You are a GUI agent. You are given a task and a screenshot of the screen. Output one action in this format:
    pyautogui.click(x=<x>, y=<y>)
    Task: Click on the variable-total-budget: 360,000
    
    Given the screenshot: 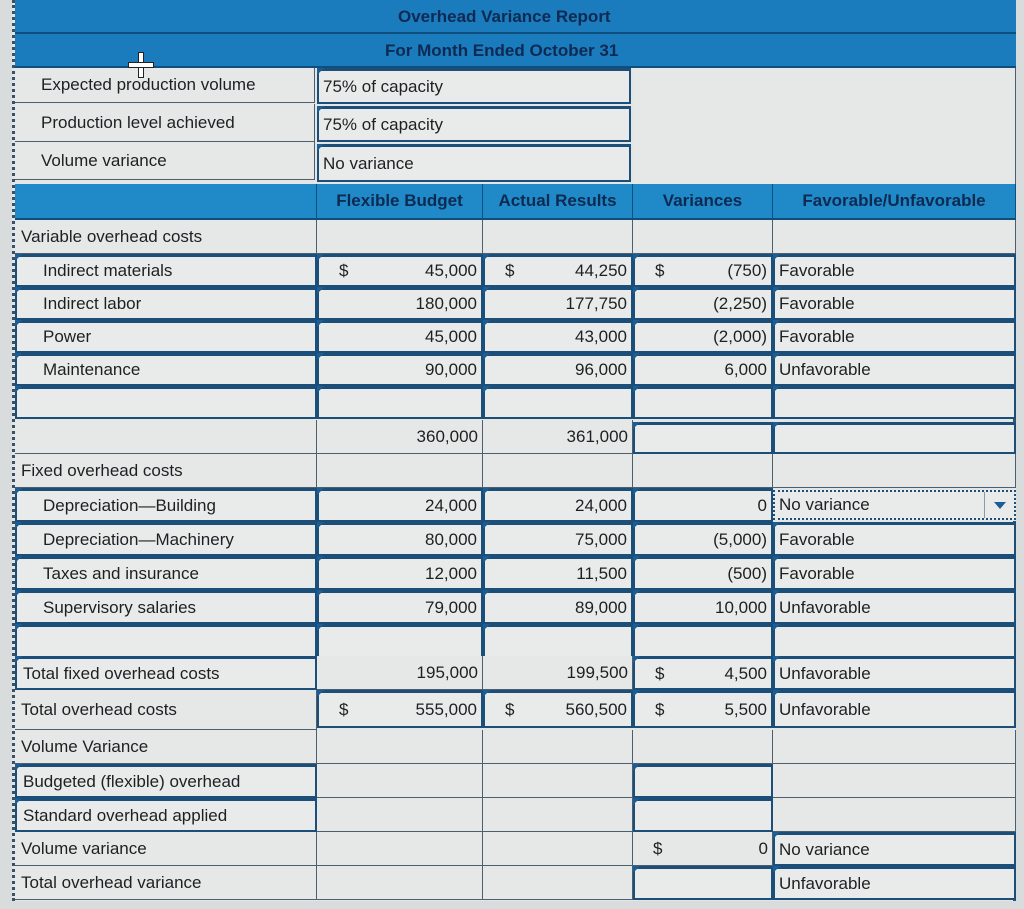 What is the action you would take?
    pyautogui.click(x=400, y=437)
    